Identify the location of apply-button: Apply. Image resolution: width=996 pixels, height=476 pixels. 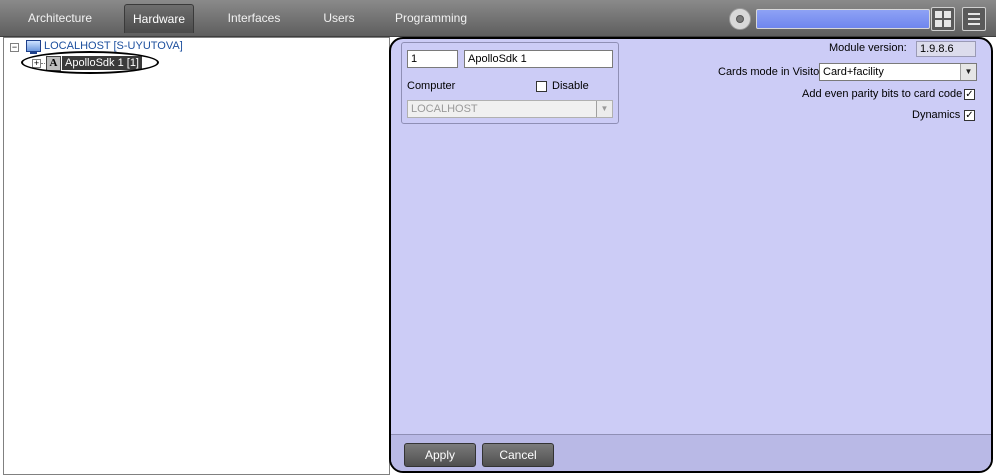
(440, 455).